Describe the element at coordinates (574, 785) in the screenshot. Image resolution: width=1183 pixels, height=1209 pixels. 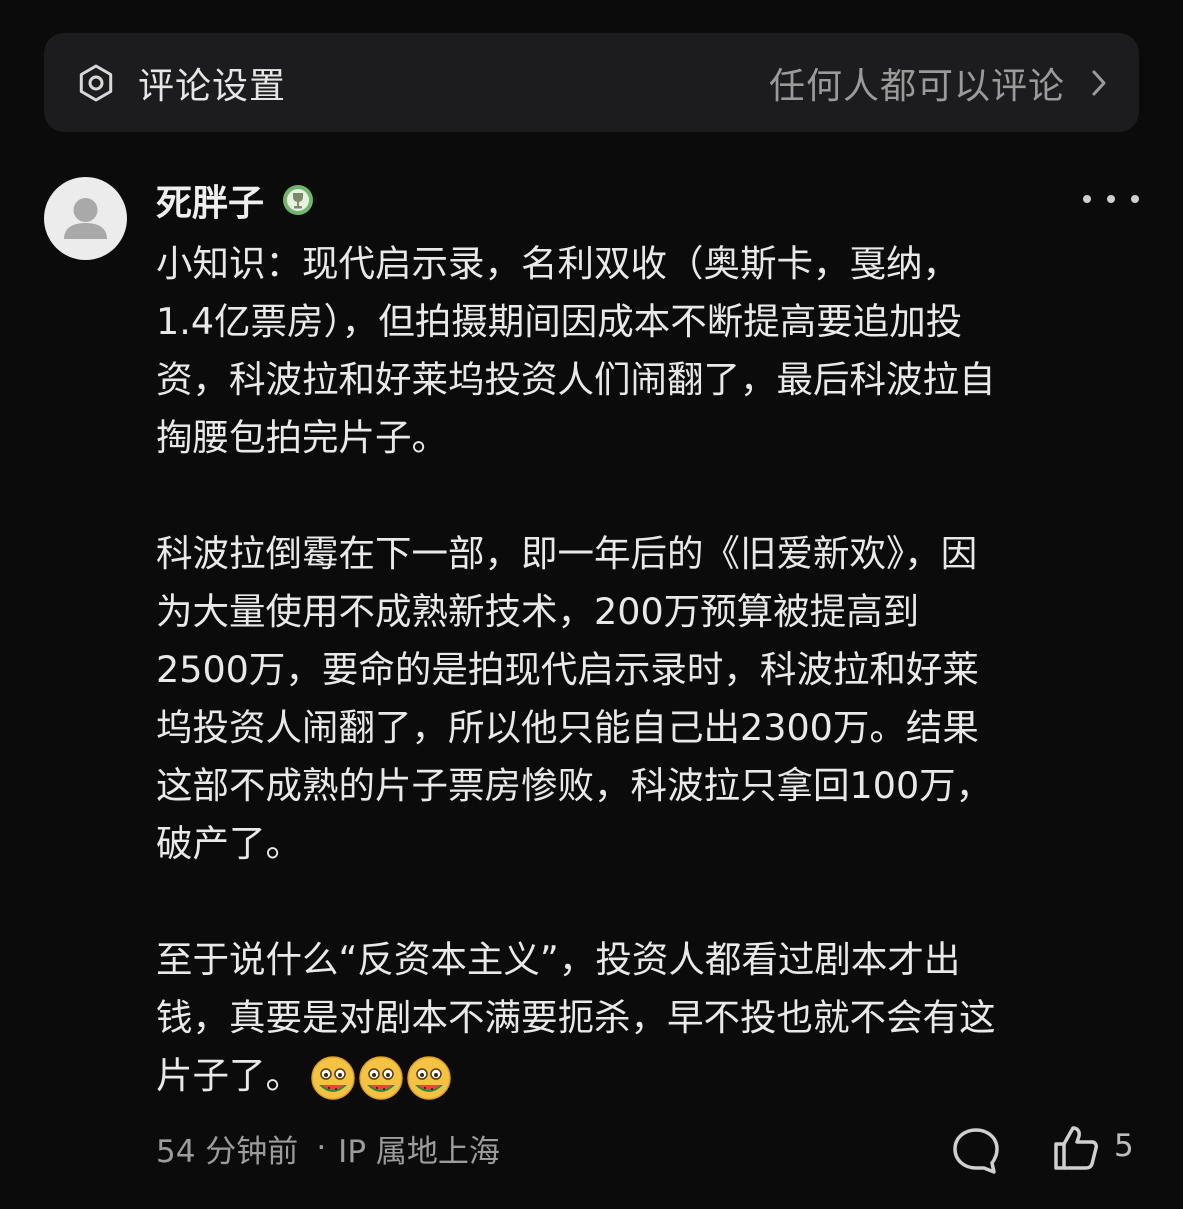
I see `comment-line: 这部不成熟的片子票房惨败，科波拉只拿回100万，` at that location.